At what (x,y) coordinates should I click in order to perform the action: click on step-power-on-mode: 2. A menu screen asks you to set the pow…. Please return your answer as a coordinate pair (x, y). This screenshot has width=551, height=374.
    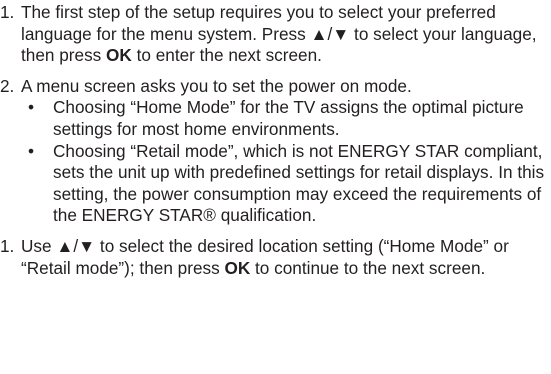
    Looking at the image, I should click on (272, 87).